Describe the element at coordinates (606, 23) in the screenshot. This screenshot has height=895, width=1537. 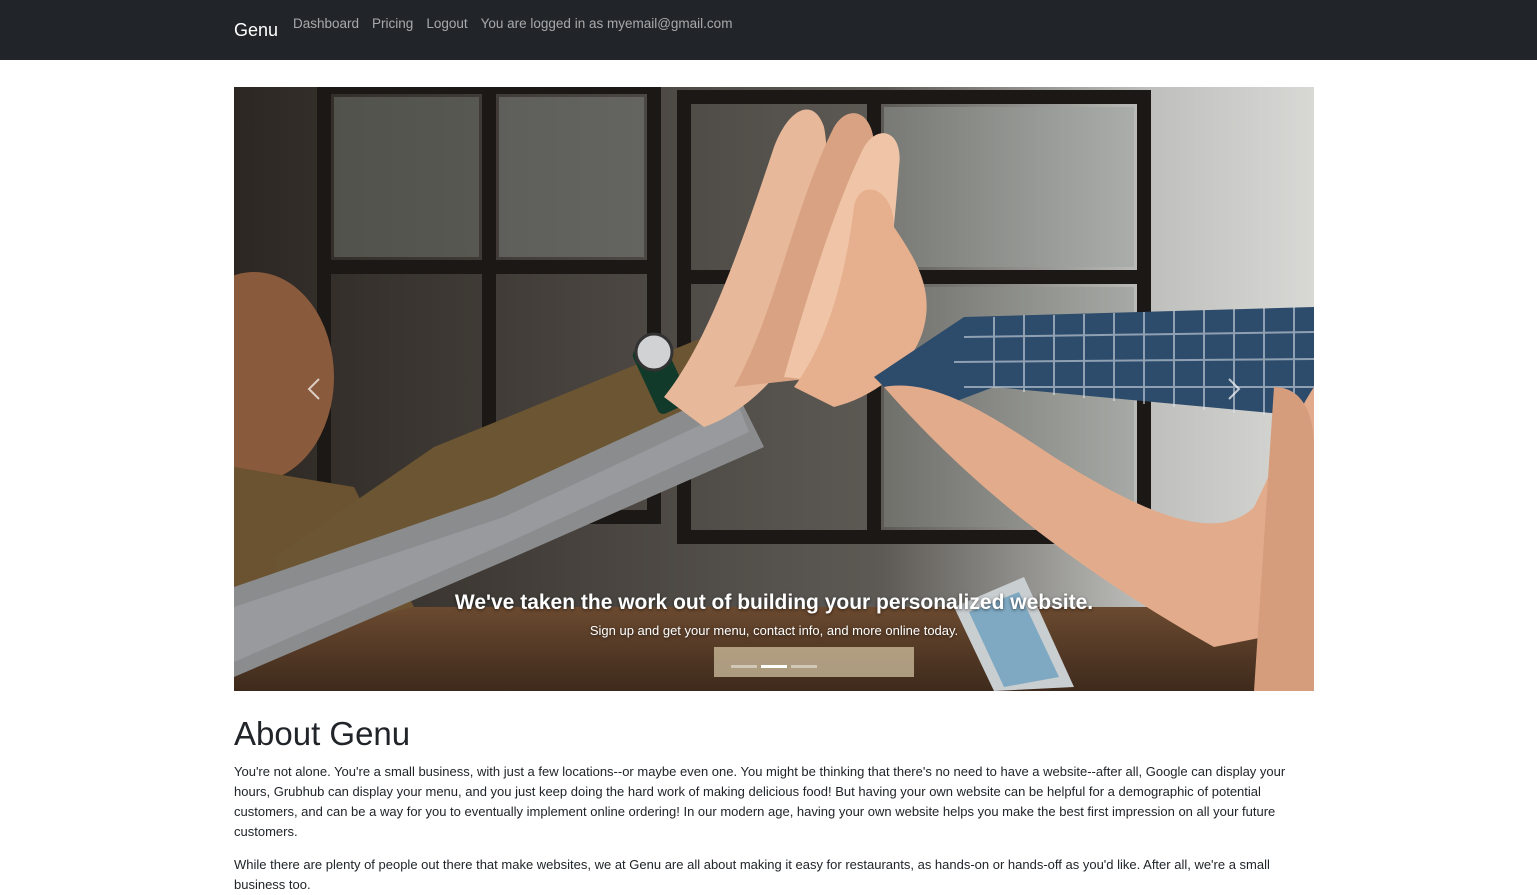
I see `login-status-text: You are logged in as myemail@gmail.com` at that location.